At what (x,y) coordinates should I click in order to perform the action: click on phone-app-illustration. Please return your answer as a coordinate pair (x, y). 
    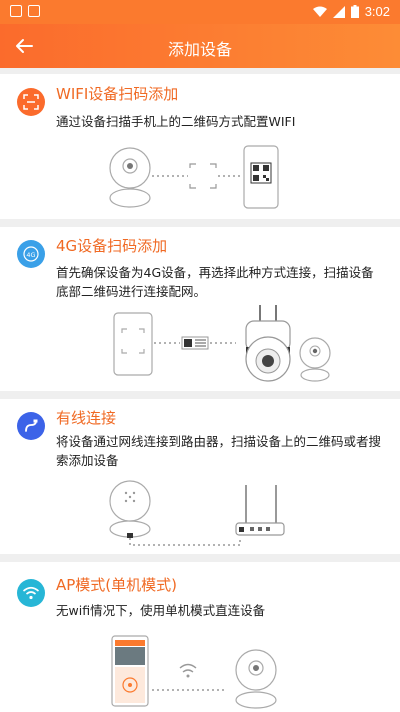
    Looking at the image, I should click on (130, 671).